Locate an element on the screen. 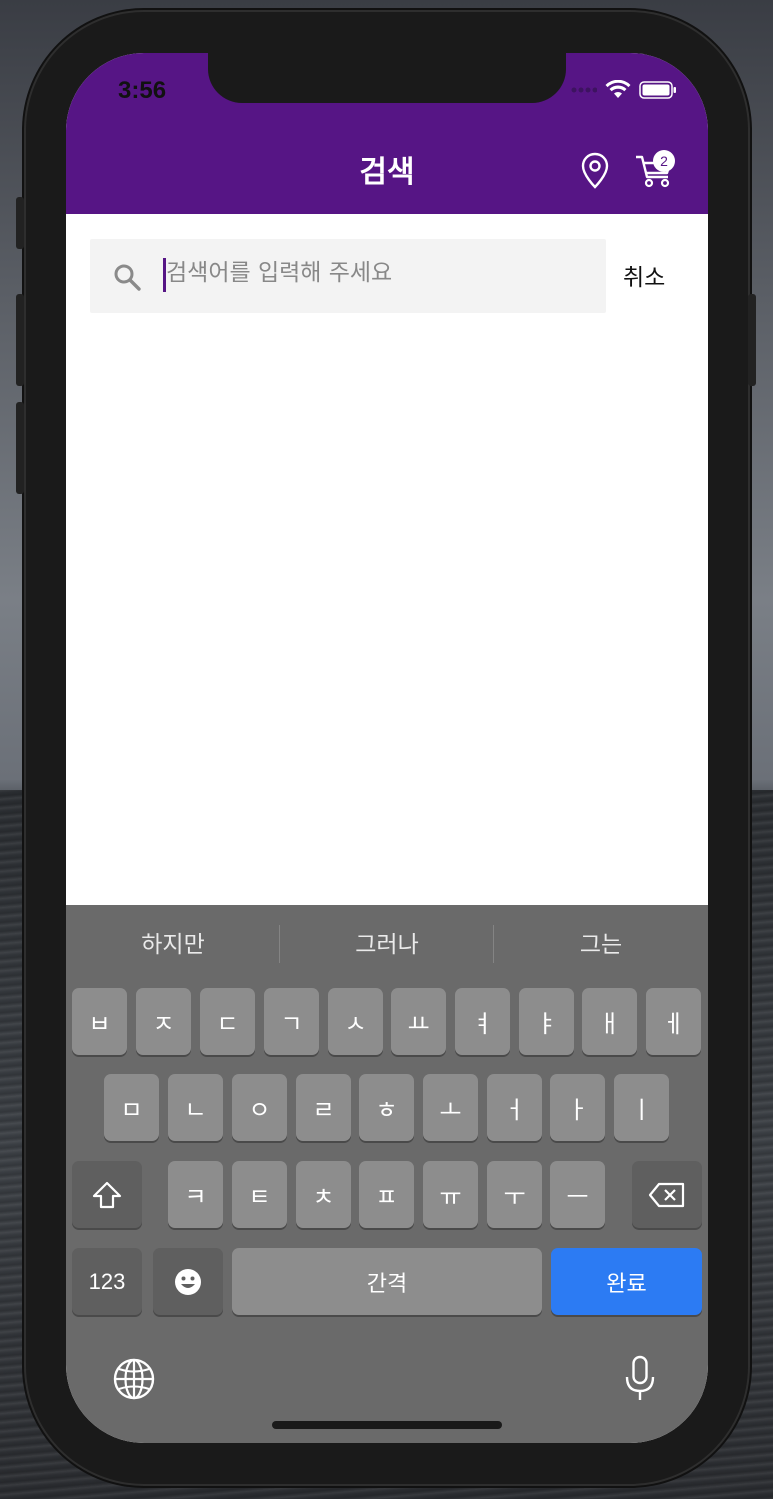 The height and width of the screenshot is (1499, 773). key-t: ㅌ is located at coordinates (259, 1194).